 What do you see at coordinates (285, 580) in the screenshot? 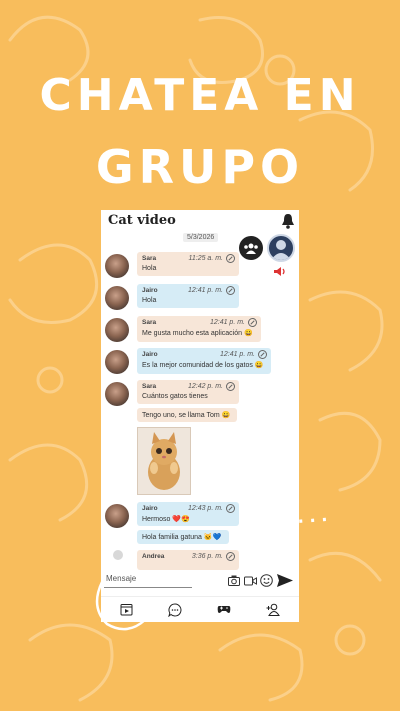
I see `send-icon` at bounding box center [285, 580].